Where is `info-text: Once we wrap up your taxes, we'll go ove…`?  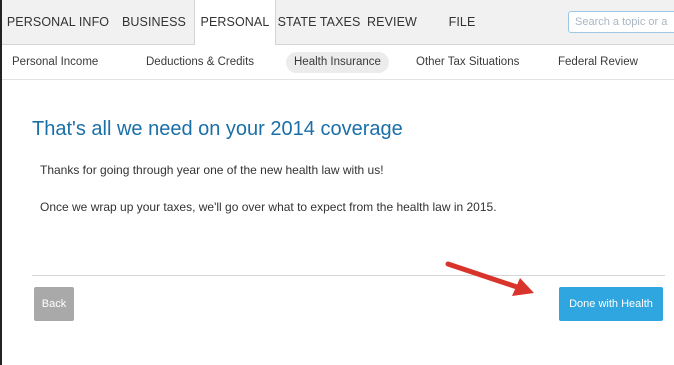 info-text: Once we wrap up your taxes, we'll go ove… is located at coordinates (268, 207).